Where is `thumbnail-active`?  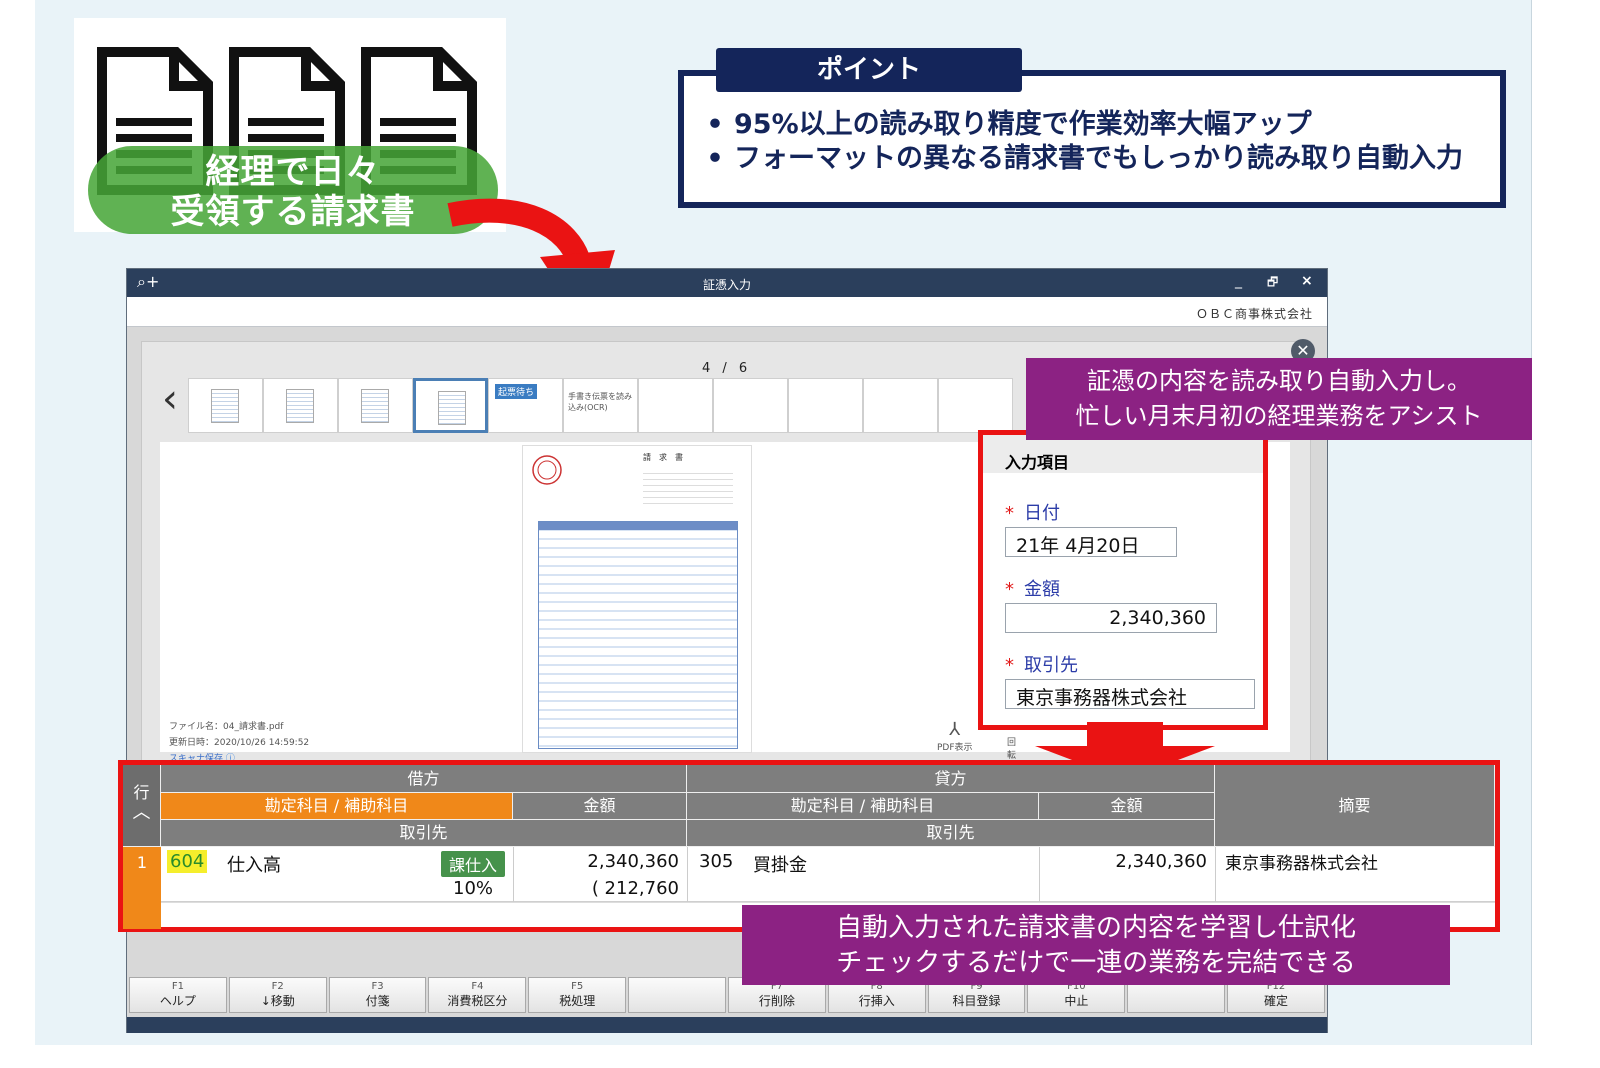 thumbnail-active is located at coordinates (450, 405).